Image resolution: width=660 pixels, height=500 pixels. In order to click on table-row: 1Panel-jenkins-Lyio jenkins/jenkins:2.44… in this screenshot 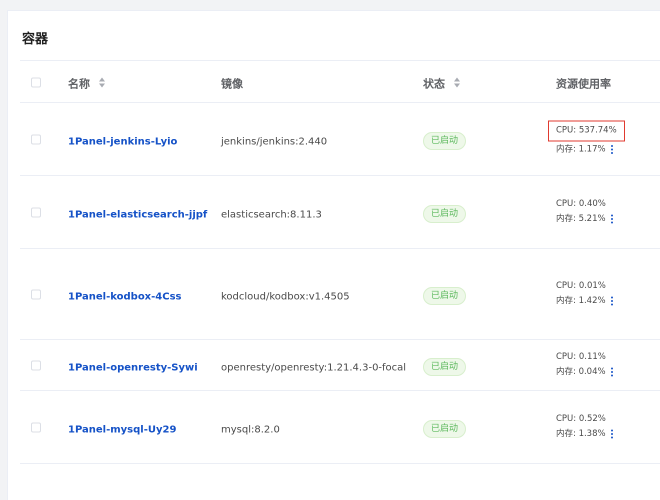, I will do `click(340, 139)`.